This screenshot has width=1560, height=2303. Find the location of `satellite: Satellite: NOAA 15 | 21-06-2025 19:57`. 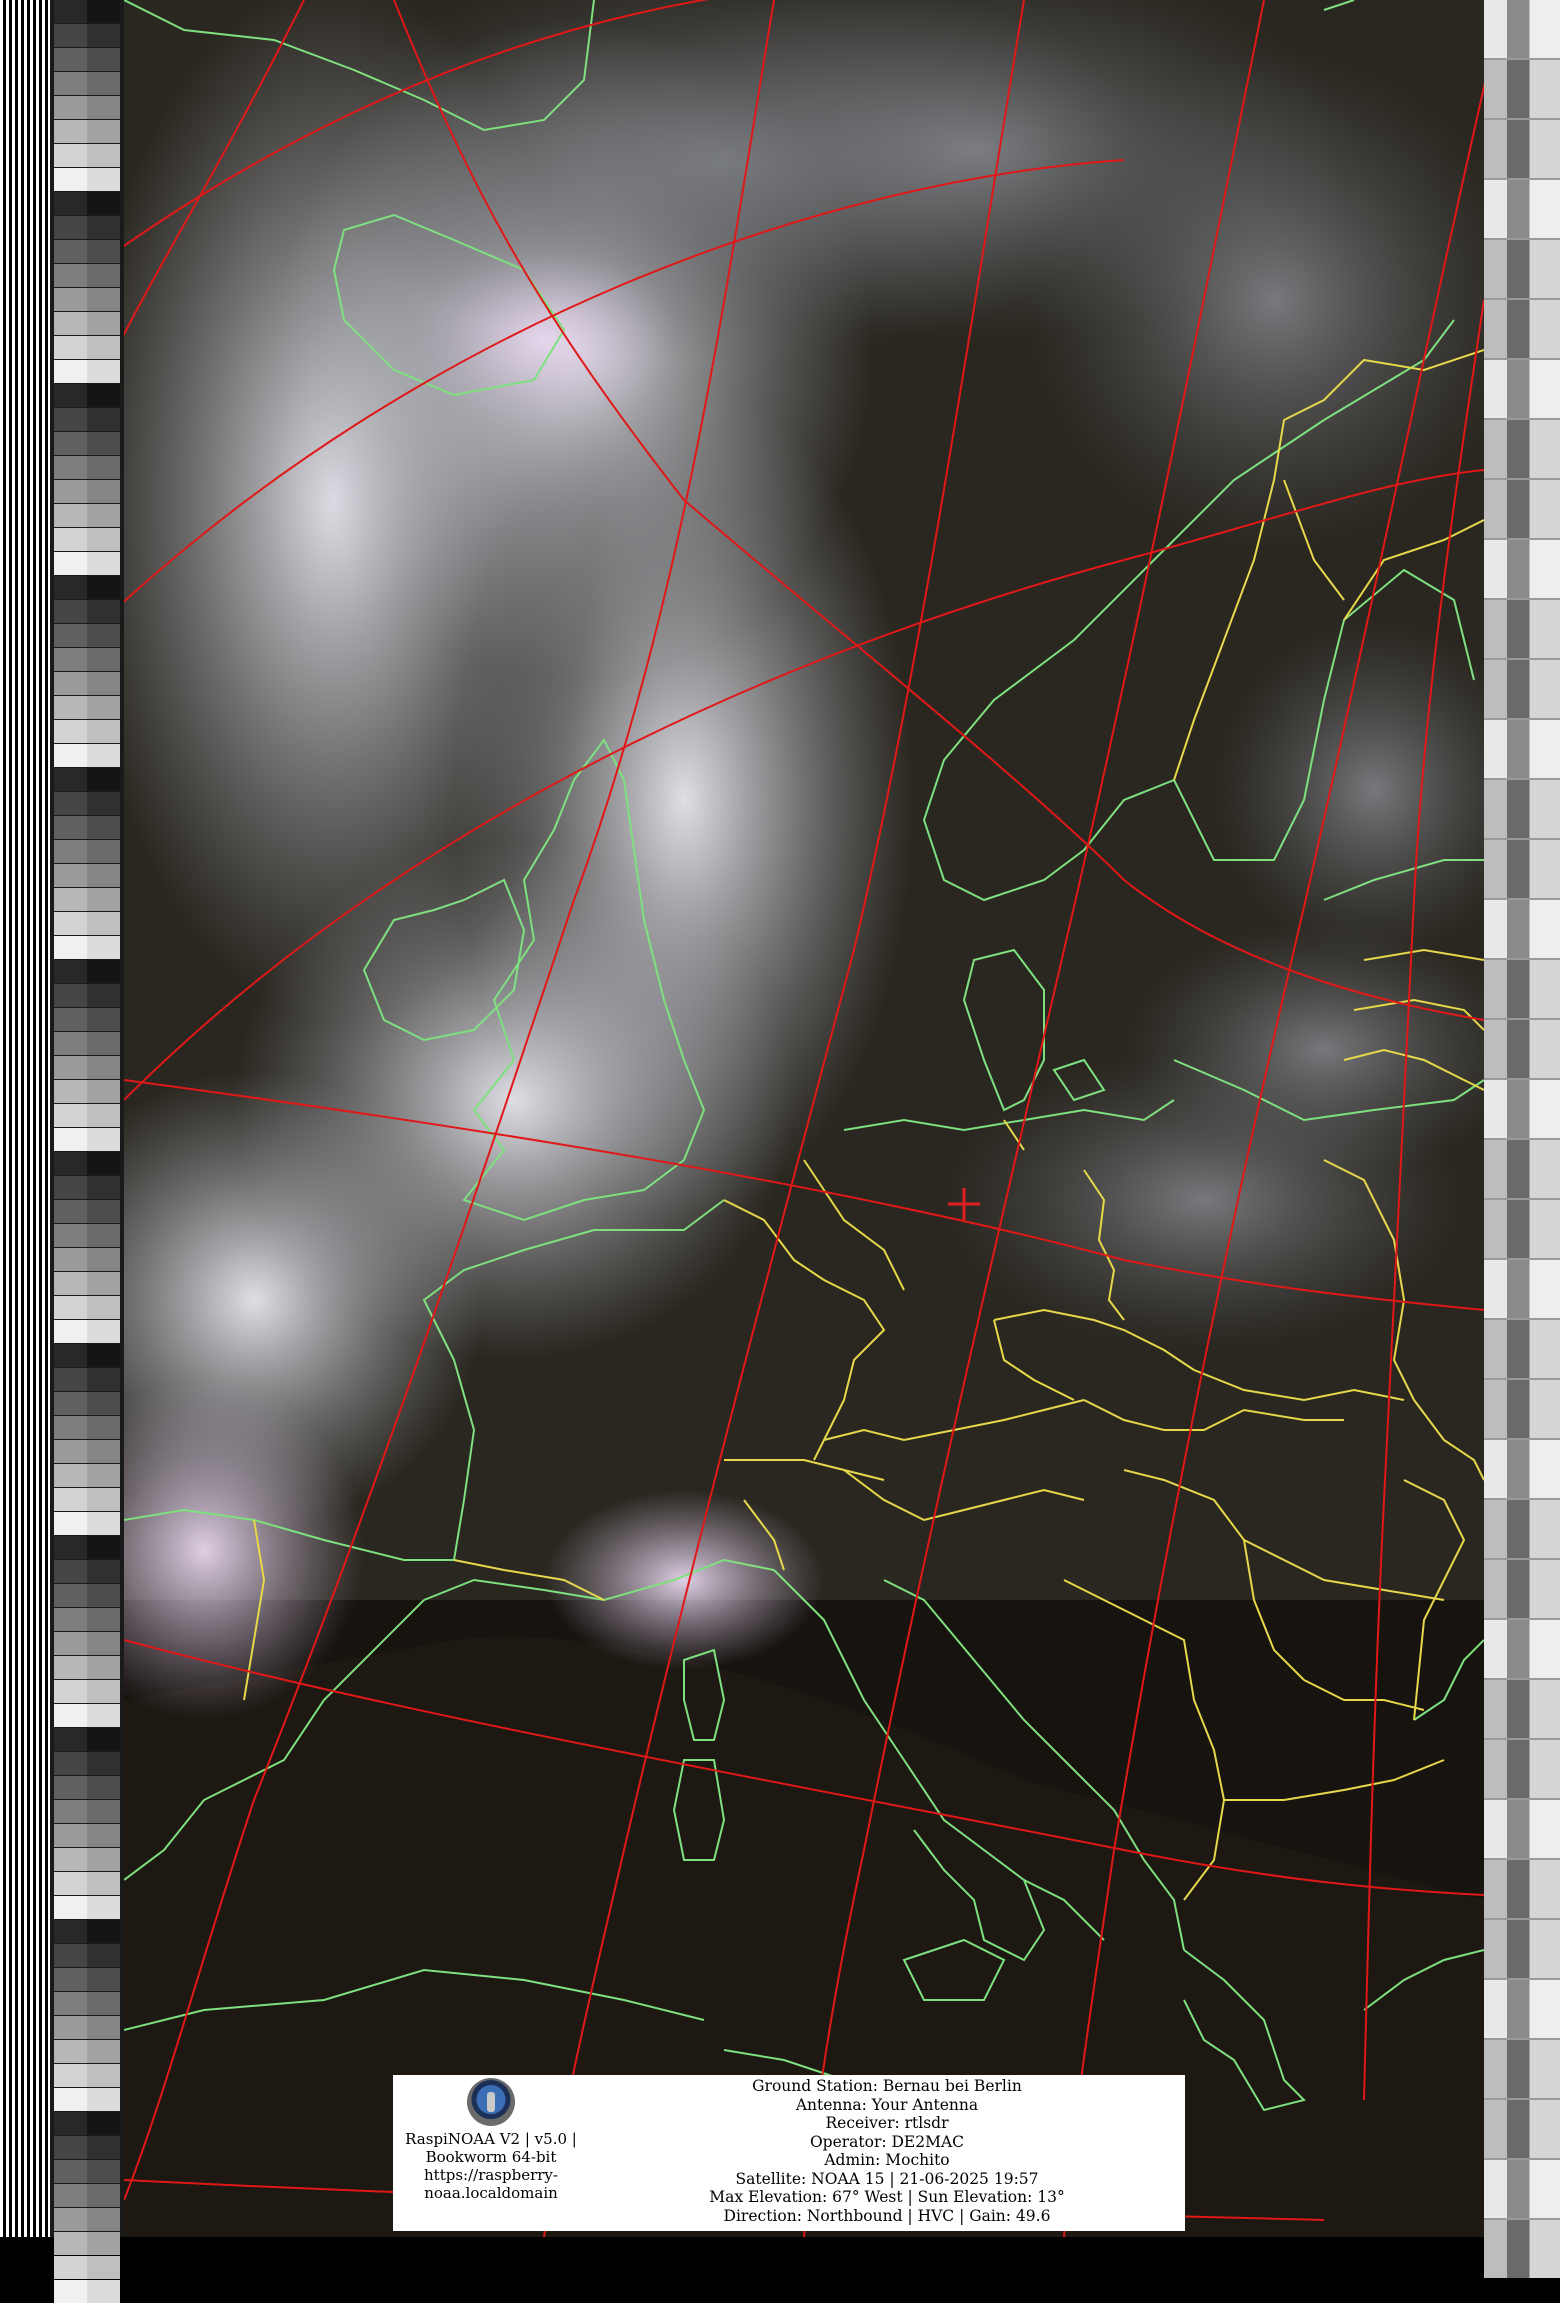

satellite: Satellite: NOAA 15 | 21-06-2025 19:57 is located at coordinates (887, 2178).